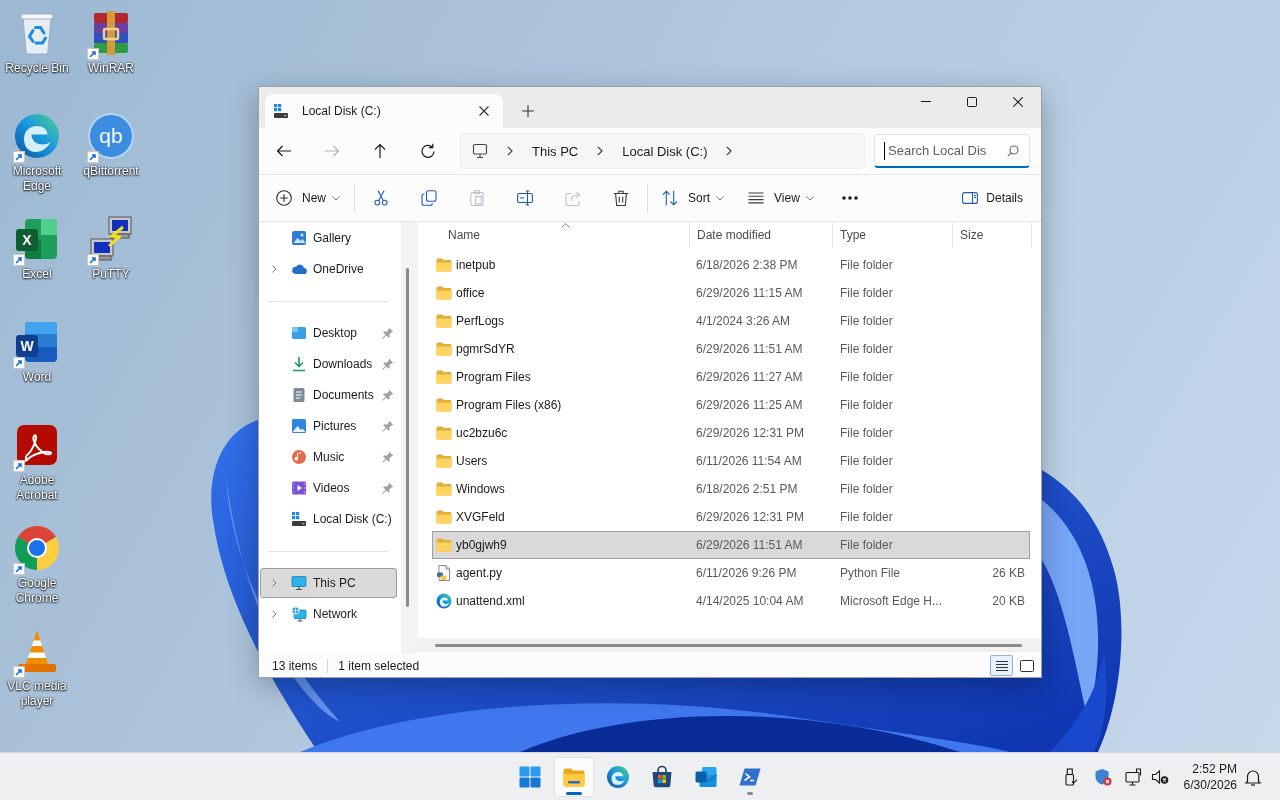 The image size is (1280, 800). I want to click on sidebar-item: Downloads, so click(328, 364).